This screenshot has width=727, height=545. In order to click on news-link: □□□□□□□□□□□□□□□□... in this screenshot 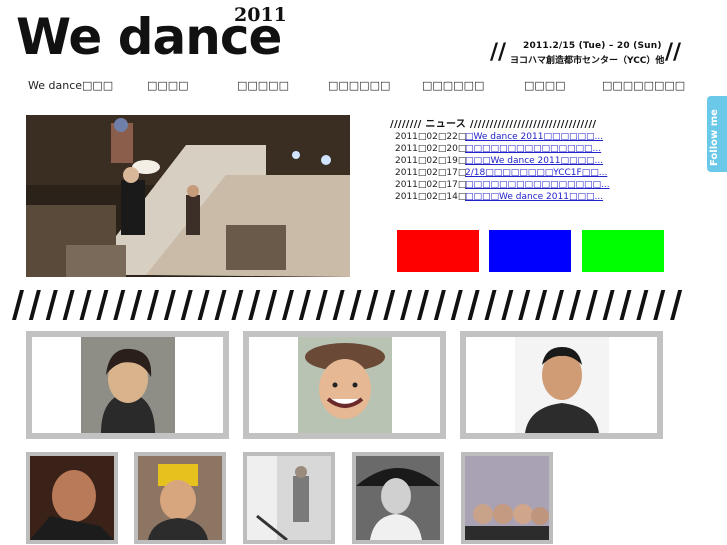, I will do `click(537, 185)`.